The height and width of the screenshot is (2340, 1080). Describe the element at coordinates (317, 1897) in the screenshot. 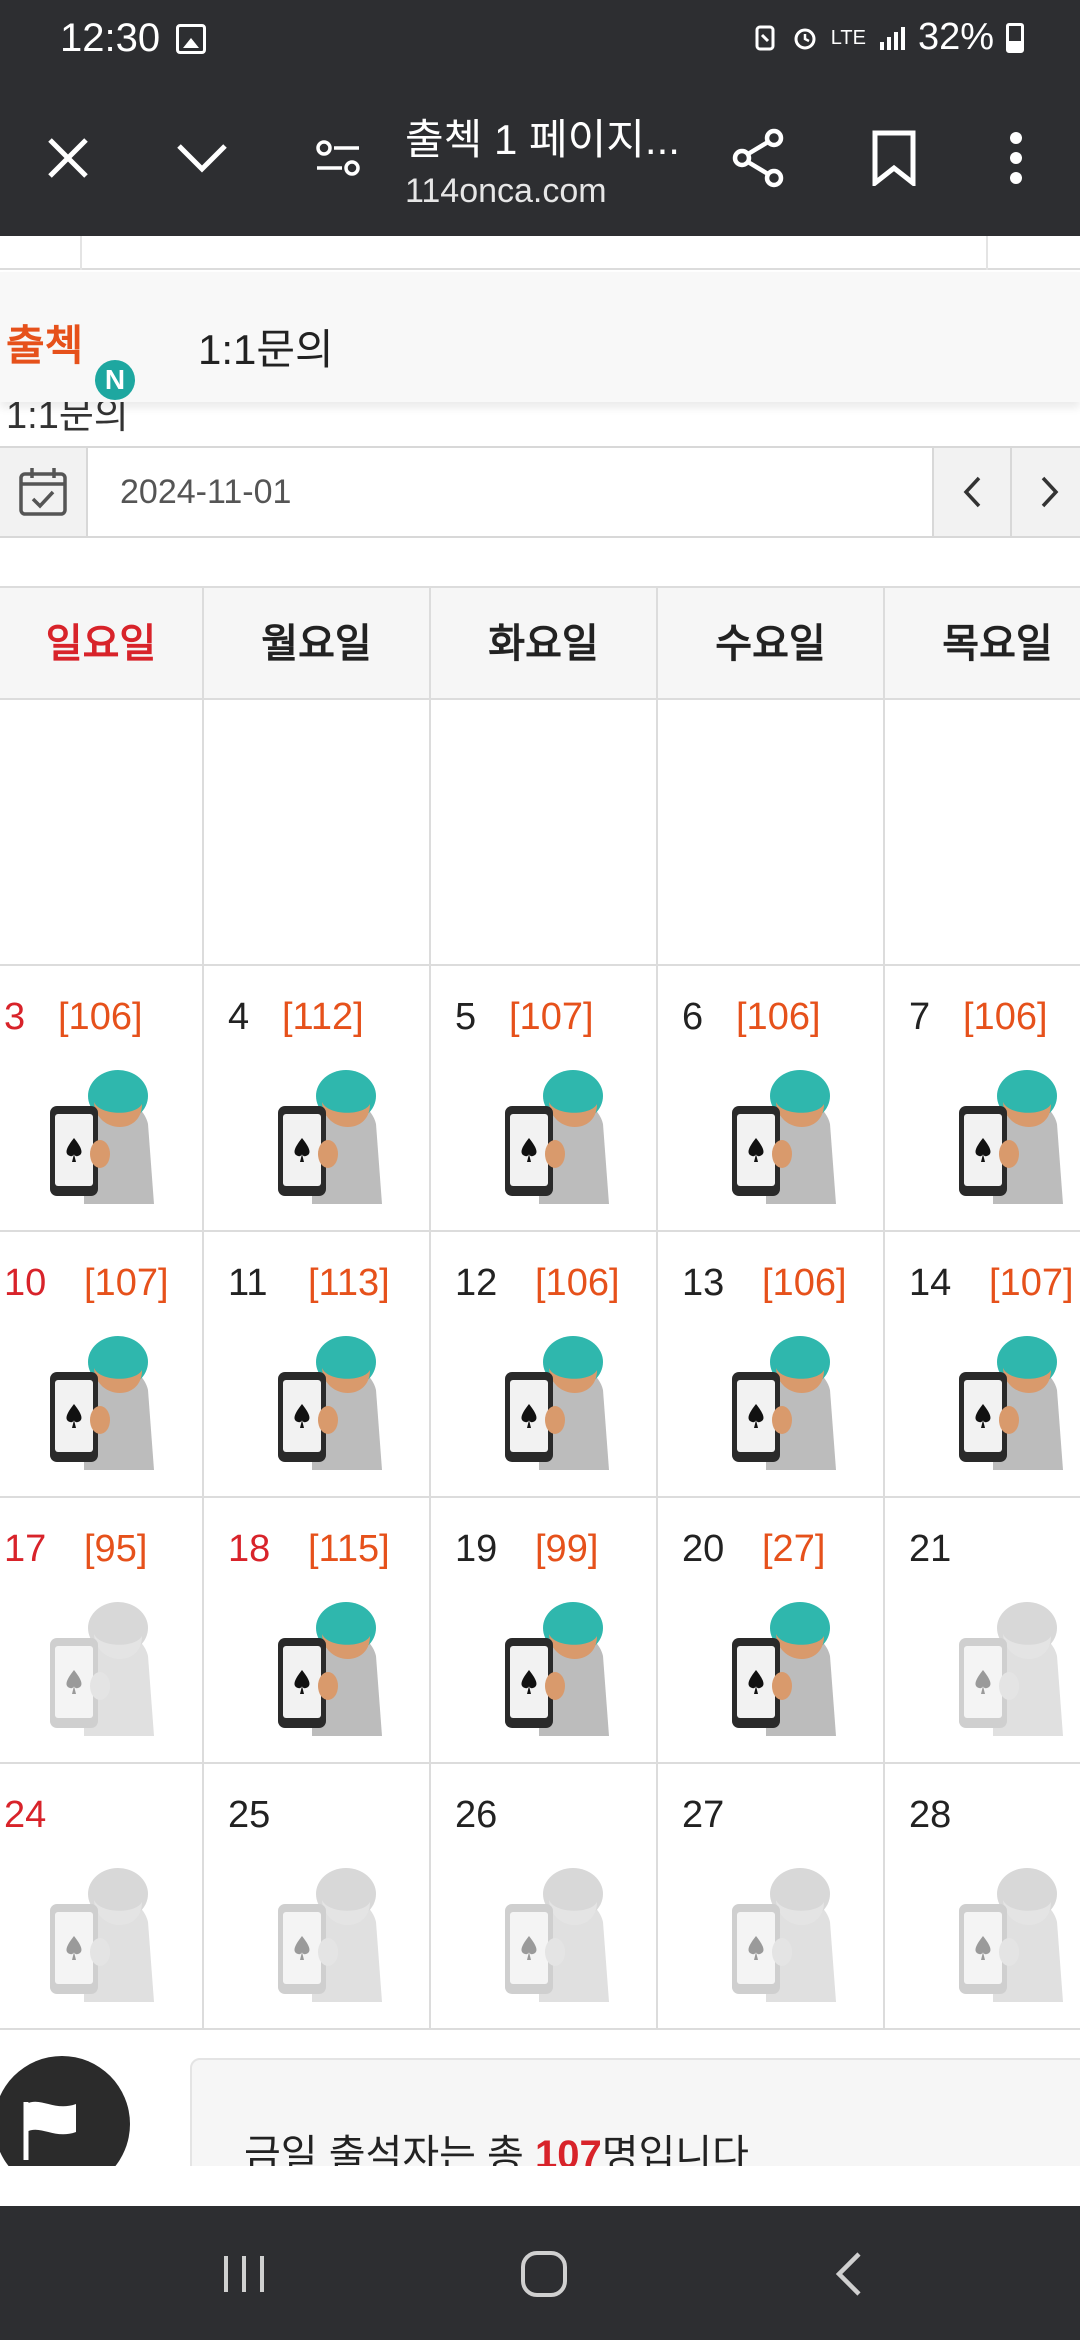

I see `calendar-day-cell: 25` at that location.